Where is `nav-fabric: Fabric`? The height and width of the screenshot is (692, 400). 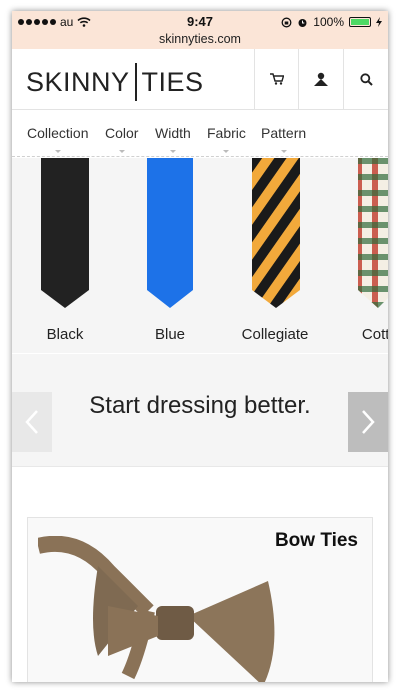
nav-fabric: Fabric is located at coordinates (226, 133).